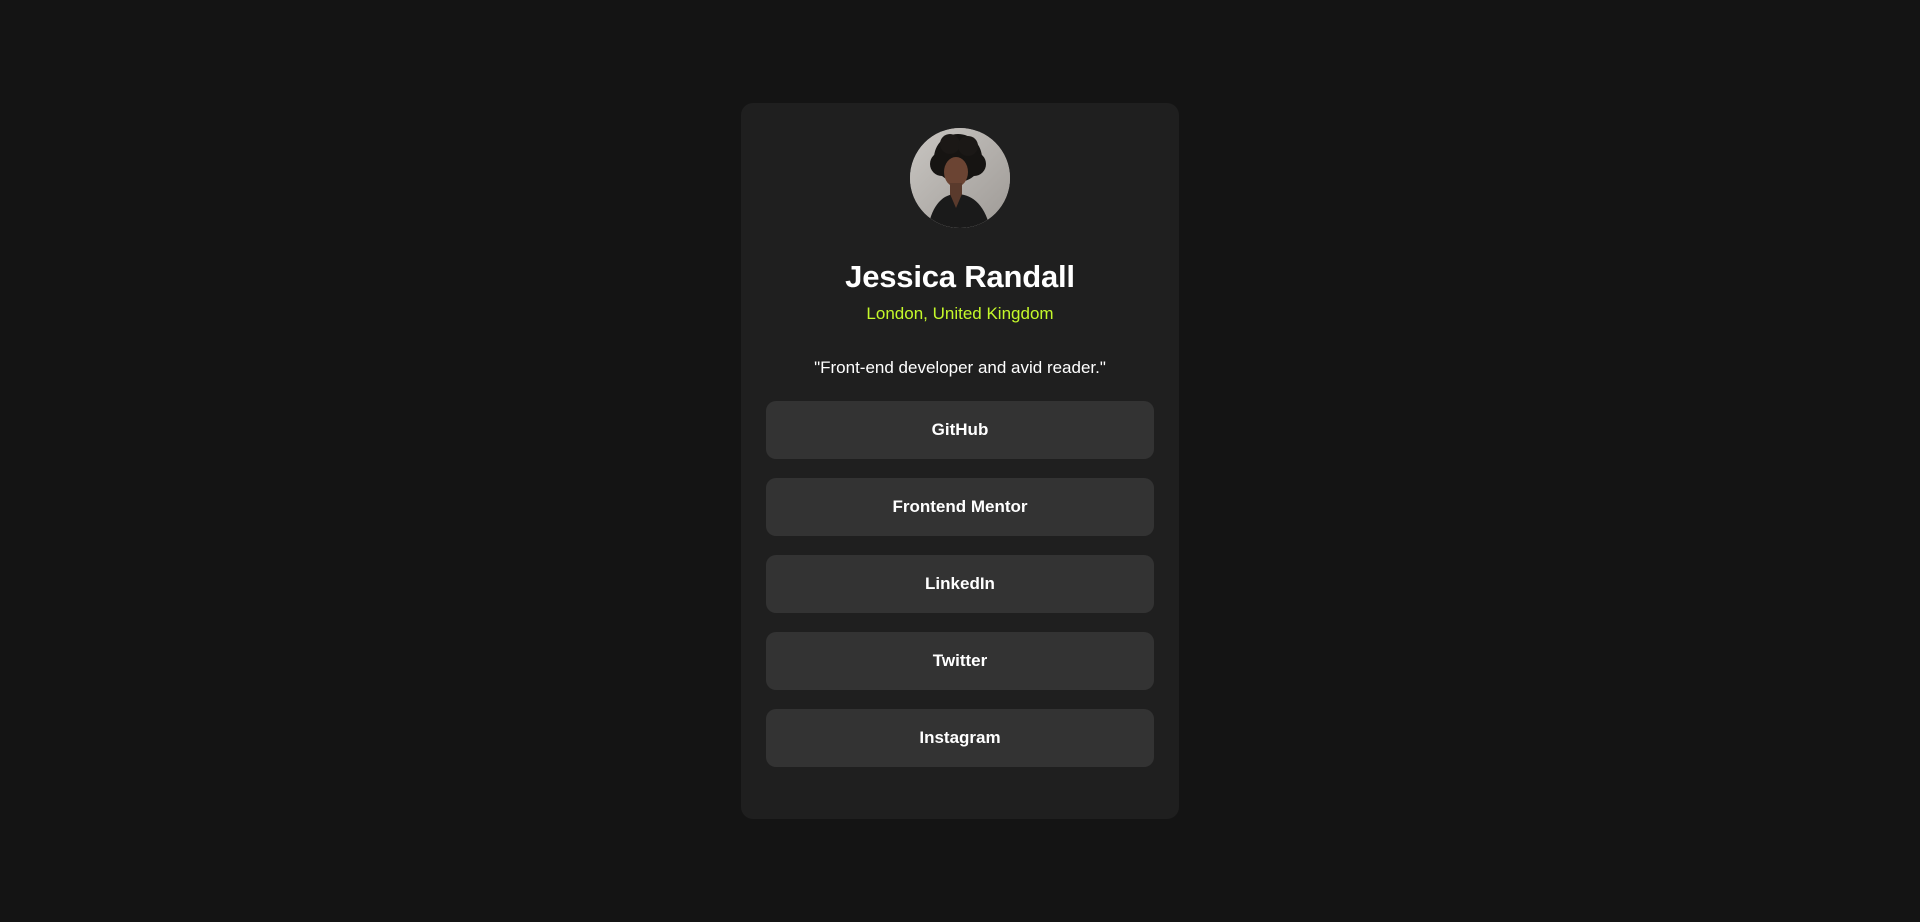 The height and width of the screenshot is (922, 1920). I want to click on frontend-mentor-link-button: Frontend Mentor, so click(960, 507).